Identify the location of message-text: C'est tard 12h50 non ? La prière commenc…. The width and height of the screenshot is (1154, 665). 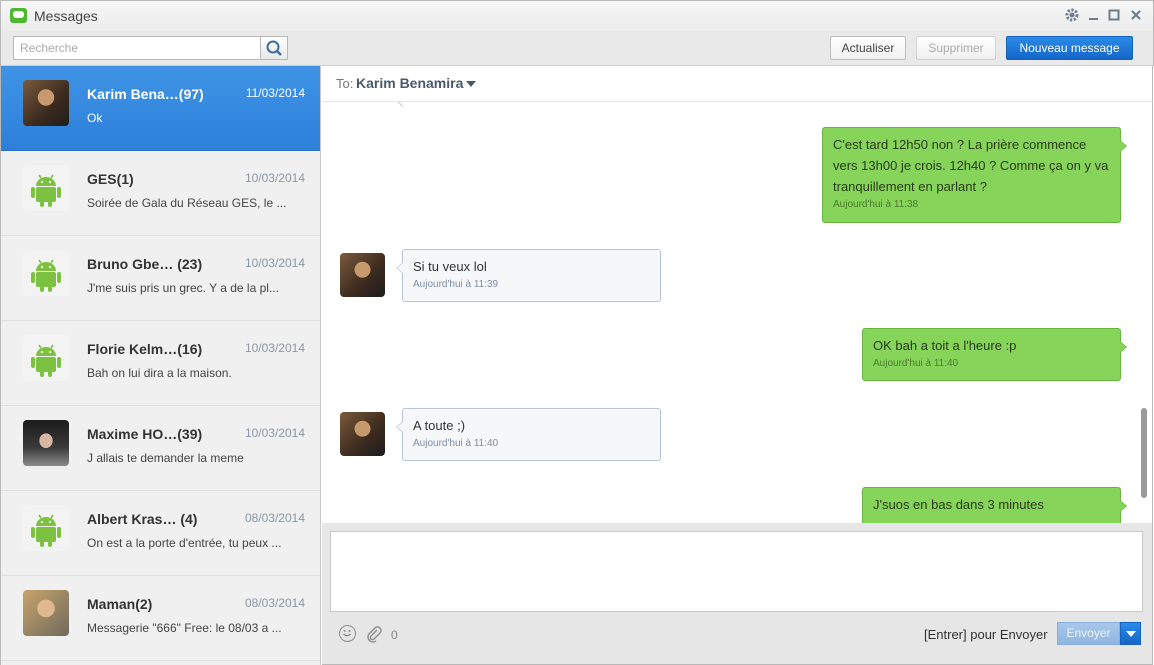
(971, 165).